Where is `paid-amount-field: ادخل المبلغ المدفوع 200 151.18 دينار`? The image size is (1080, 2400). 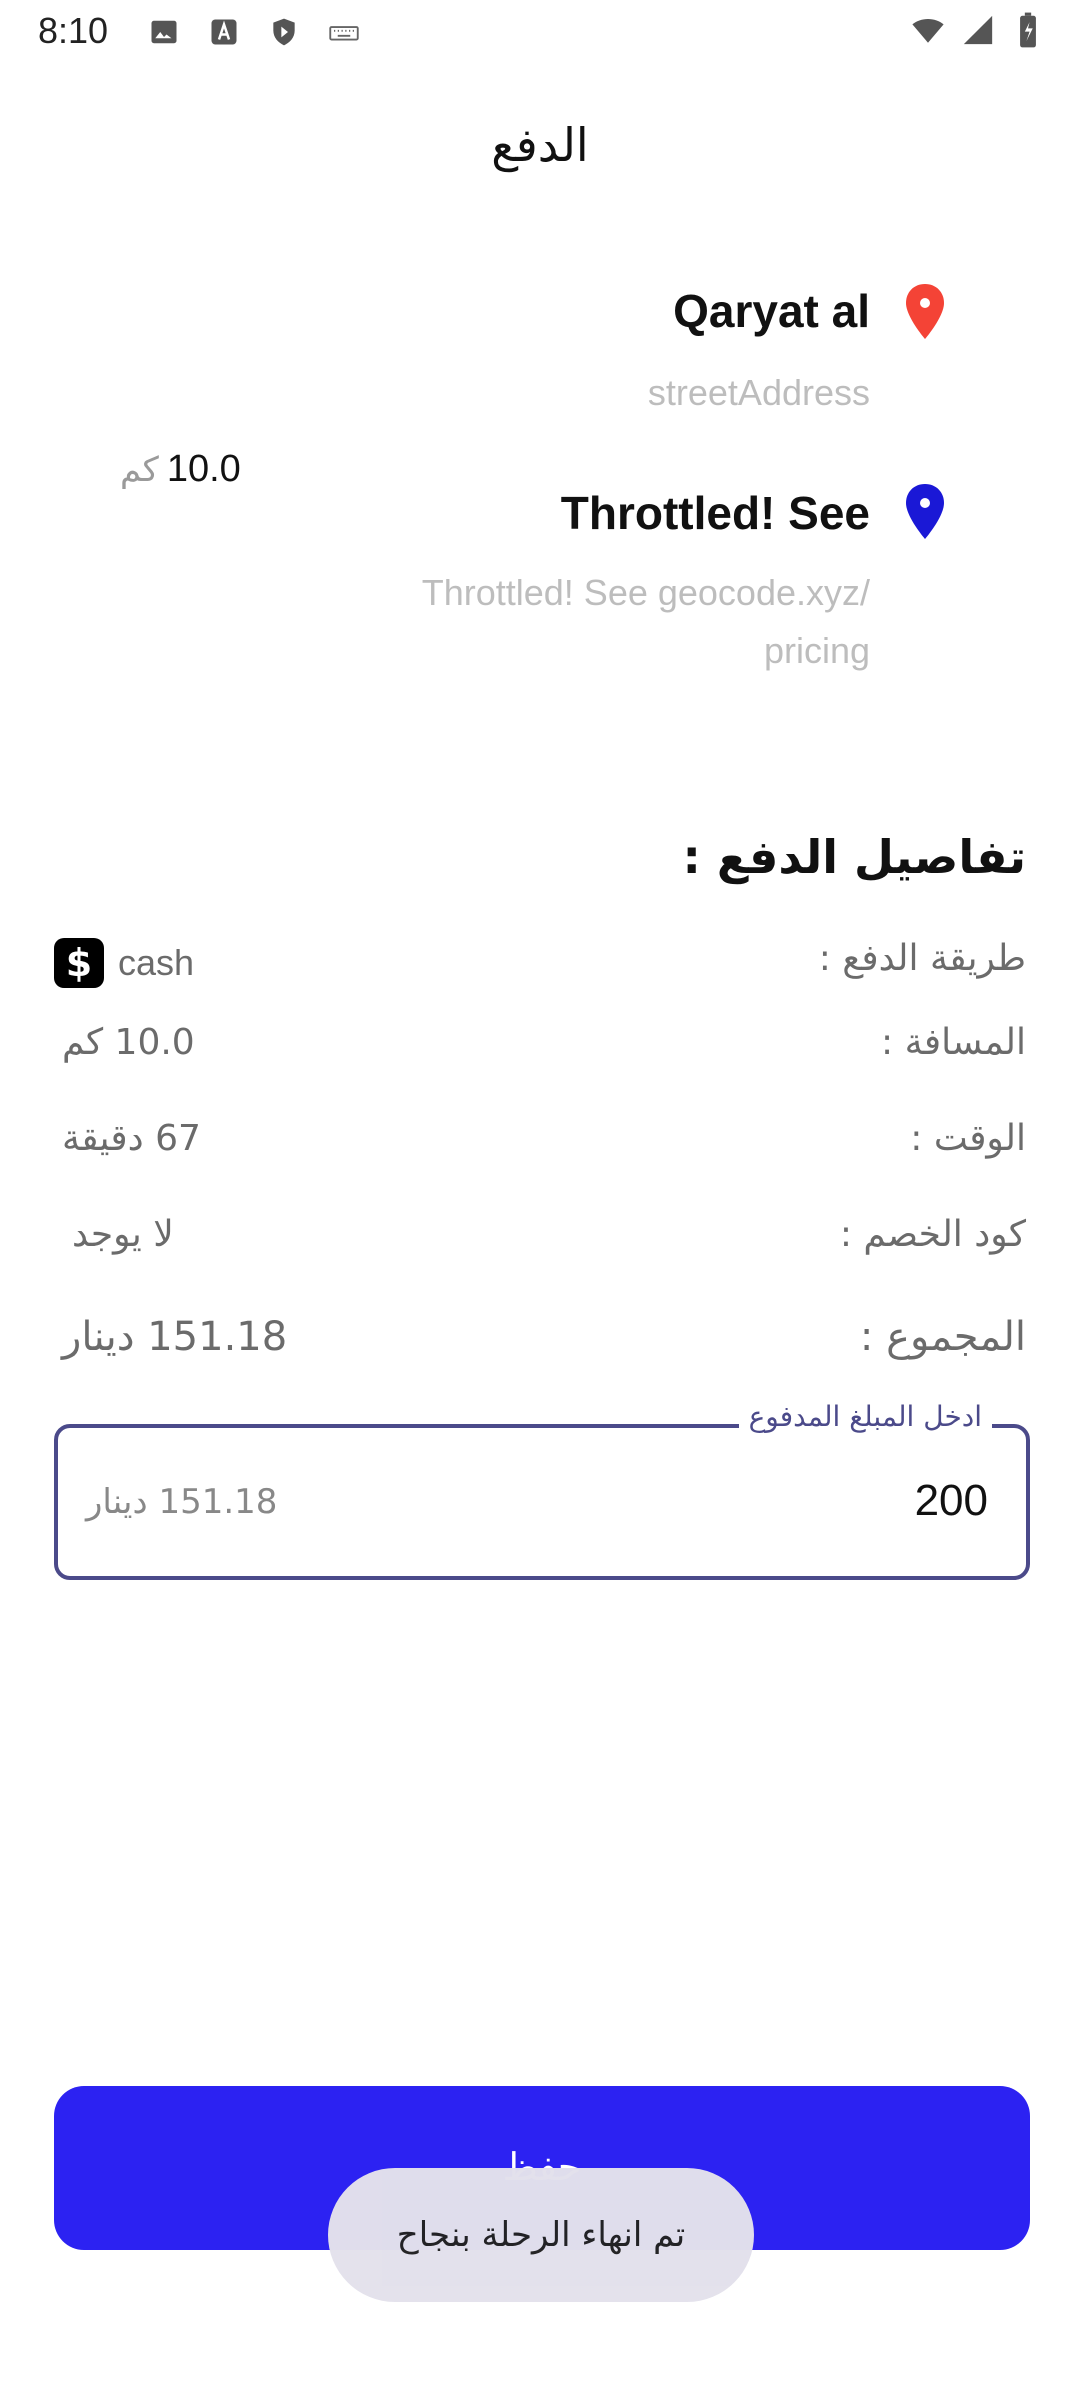
paid-amount-field: ادخل المبلغ المدفوع 200 151.18 دينار is located at coordinates (542, 1490).